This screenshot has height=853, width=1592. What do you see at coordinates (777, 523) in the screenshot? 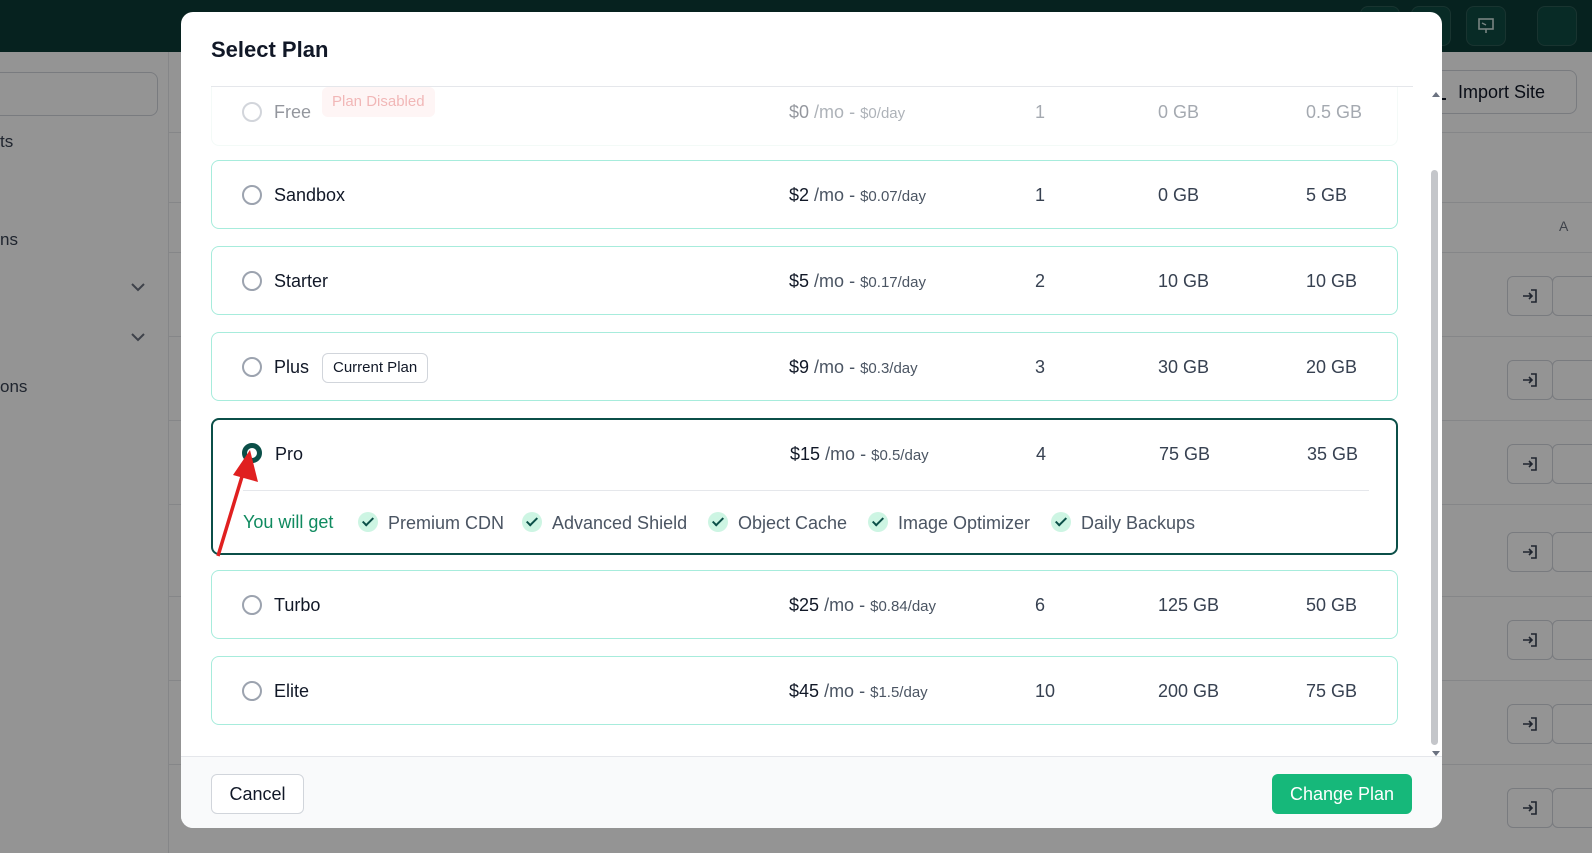
I see `feature-item: Object Cache` at bounding box center [777, 523].